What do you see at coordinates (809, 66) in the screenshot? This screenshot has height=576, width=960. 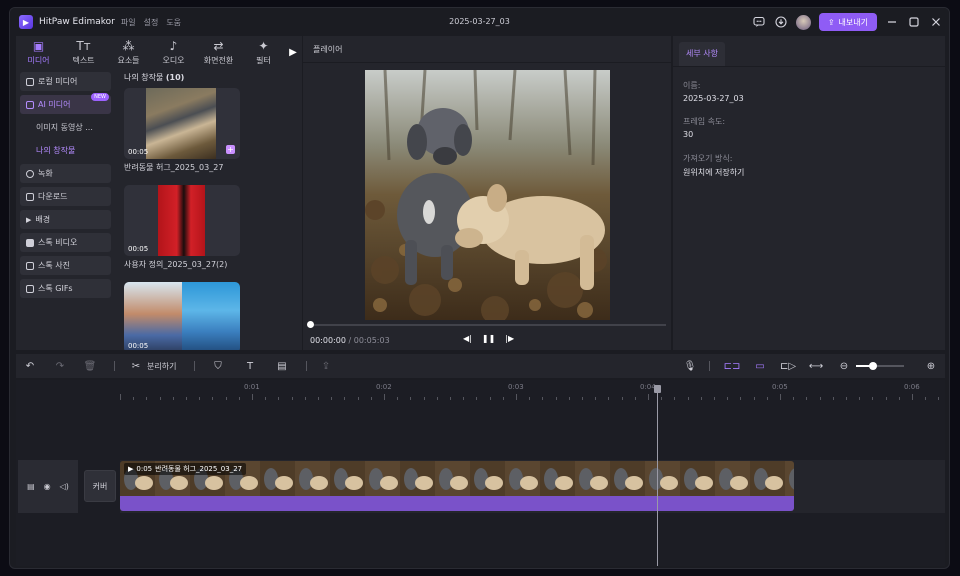 I see `details-divider` at bounding box center [809, 66].